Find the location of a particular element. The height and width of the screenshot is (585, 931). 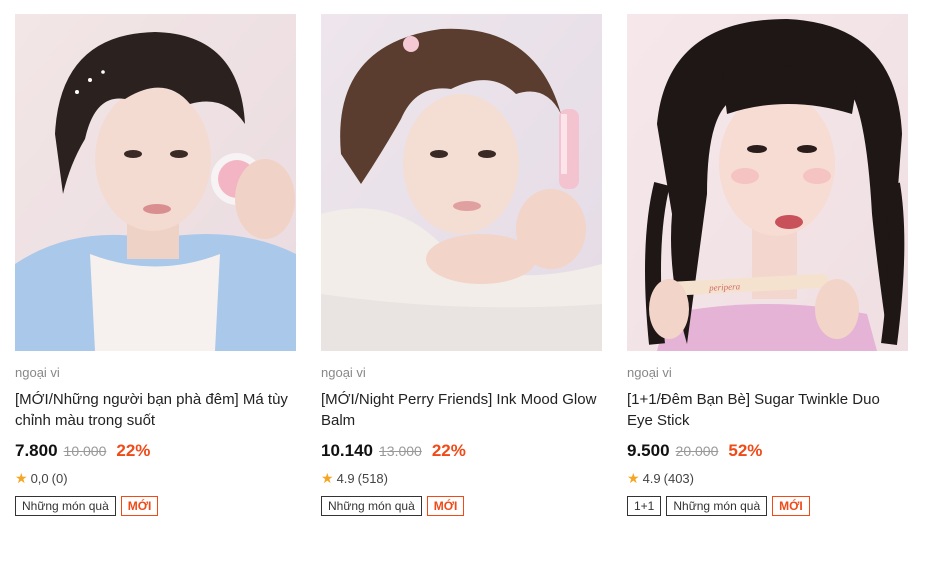

original-price: 20.000 is located at coordinates (697, 451).